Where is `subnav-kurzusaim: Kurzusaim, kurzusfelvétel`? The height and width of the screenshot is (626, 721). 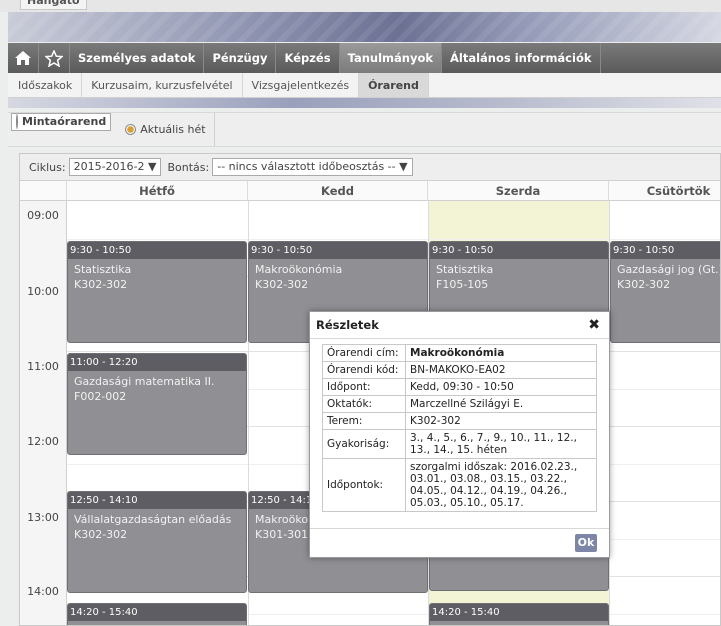
subnav-kurzusaim: Kurzusaim, kurzusfelvétel is located at coordinates (162, 85).